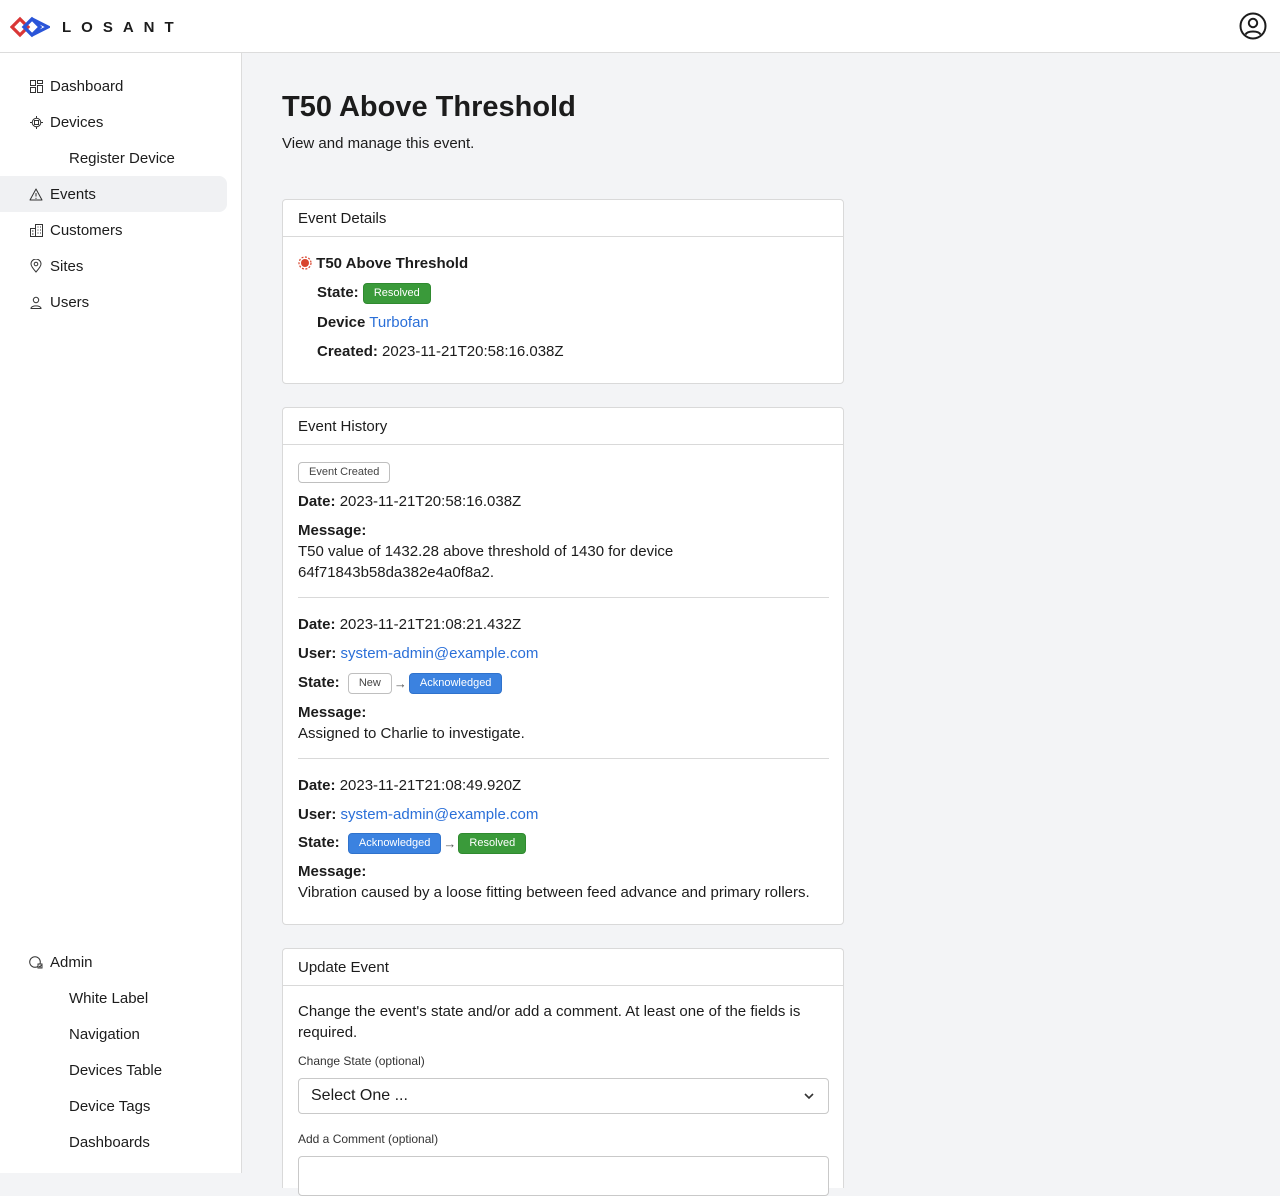 This screenshot has width=1280, height=1196. What do you see at coordinates (109, 1142) in the screenshot?
I see `sidebar-item-label: Dashboards` at bounding box center [109, 1142].